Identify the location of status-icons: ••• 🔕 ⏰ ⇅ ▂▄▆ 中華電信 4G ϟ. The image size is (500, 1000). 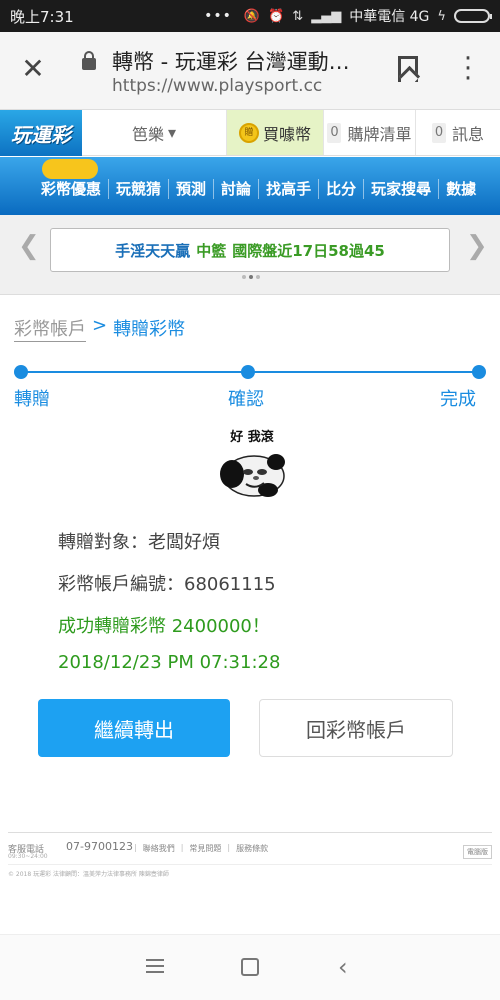
(348, 16).